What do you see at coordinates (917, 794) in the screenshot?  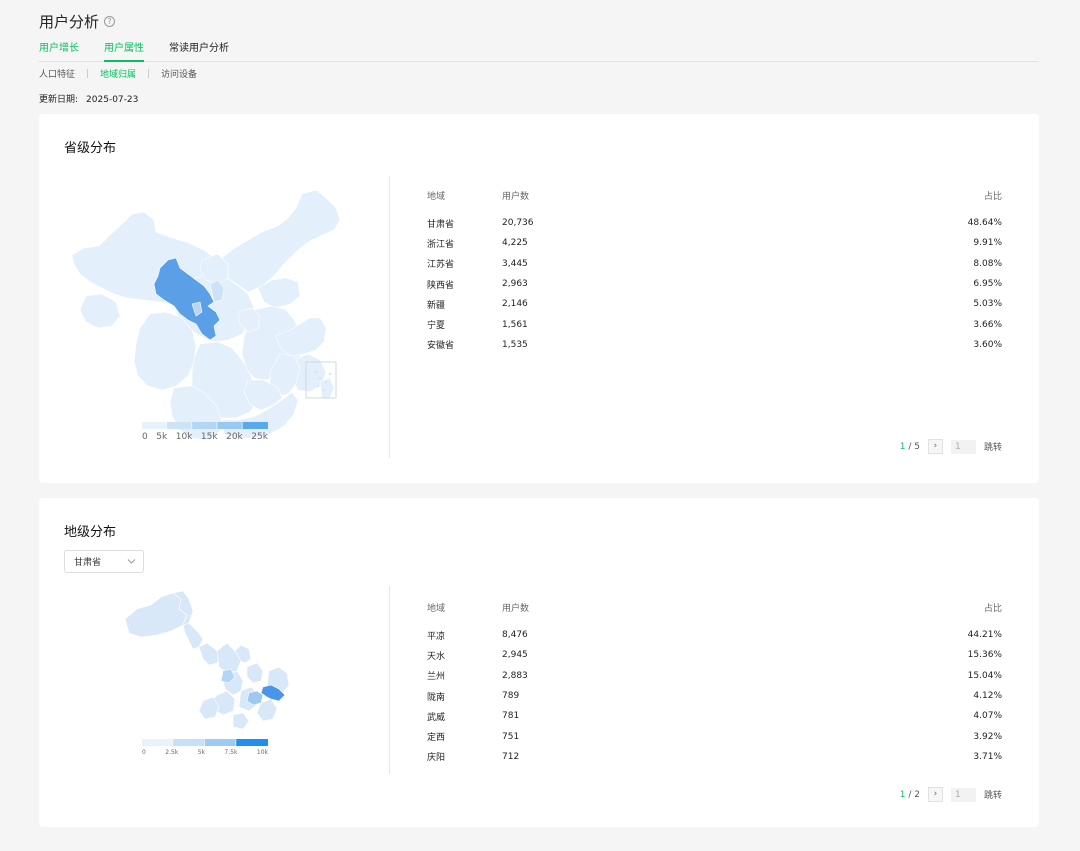 I see `pagination-total: 2` at bounding box center [917, 794].